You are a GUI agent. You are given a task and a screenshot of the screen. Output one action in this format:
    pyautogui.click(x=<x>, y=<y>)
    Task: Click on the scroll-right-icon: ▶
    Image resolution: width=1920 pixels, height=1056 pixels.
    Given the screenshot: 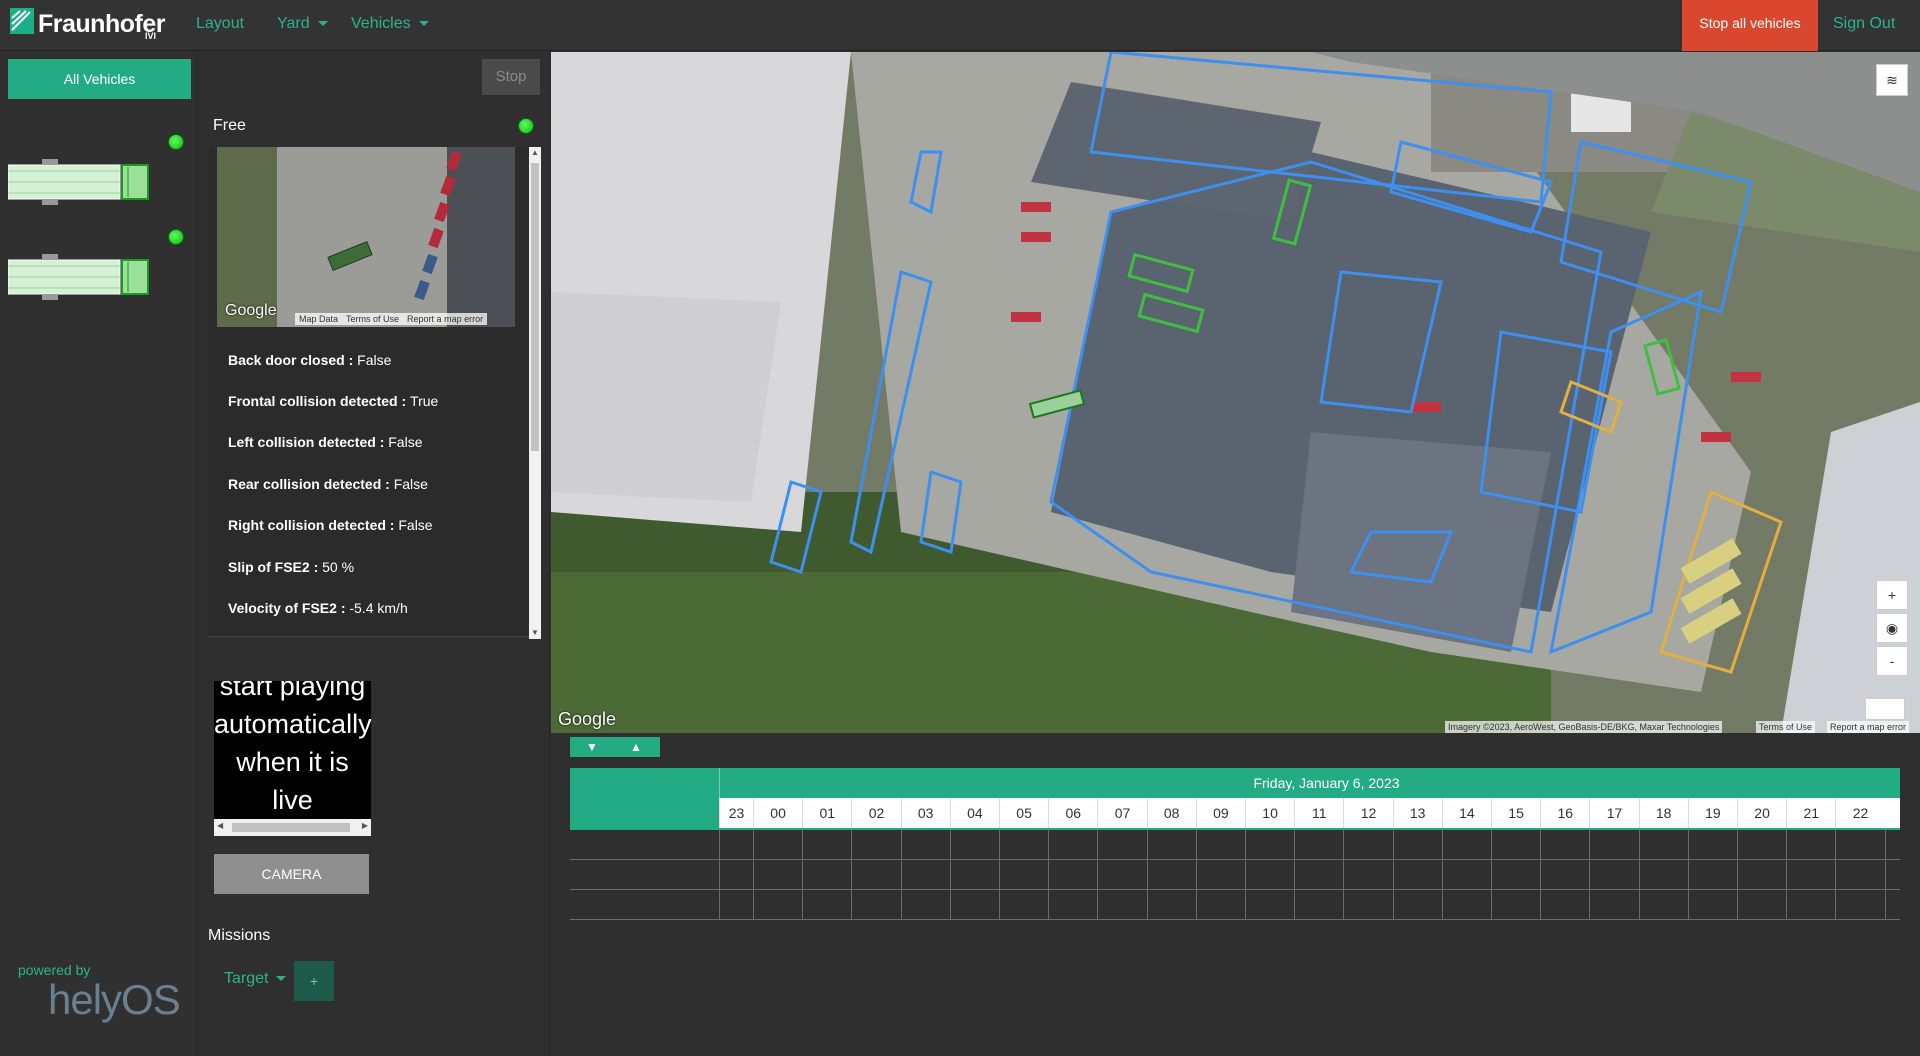 What is the action you would take?
    pyautogui.click(x=365, y=825)
    